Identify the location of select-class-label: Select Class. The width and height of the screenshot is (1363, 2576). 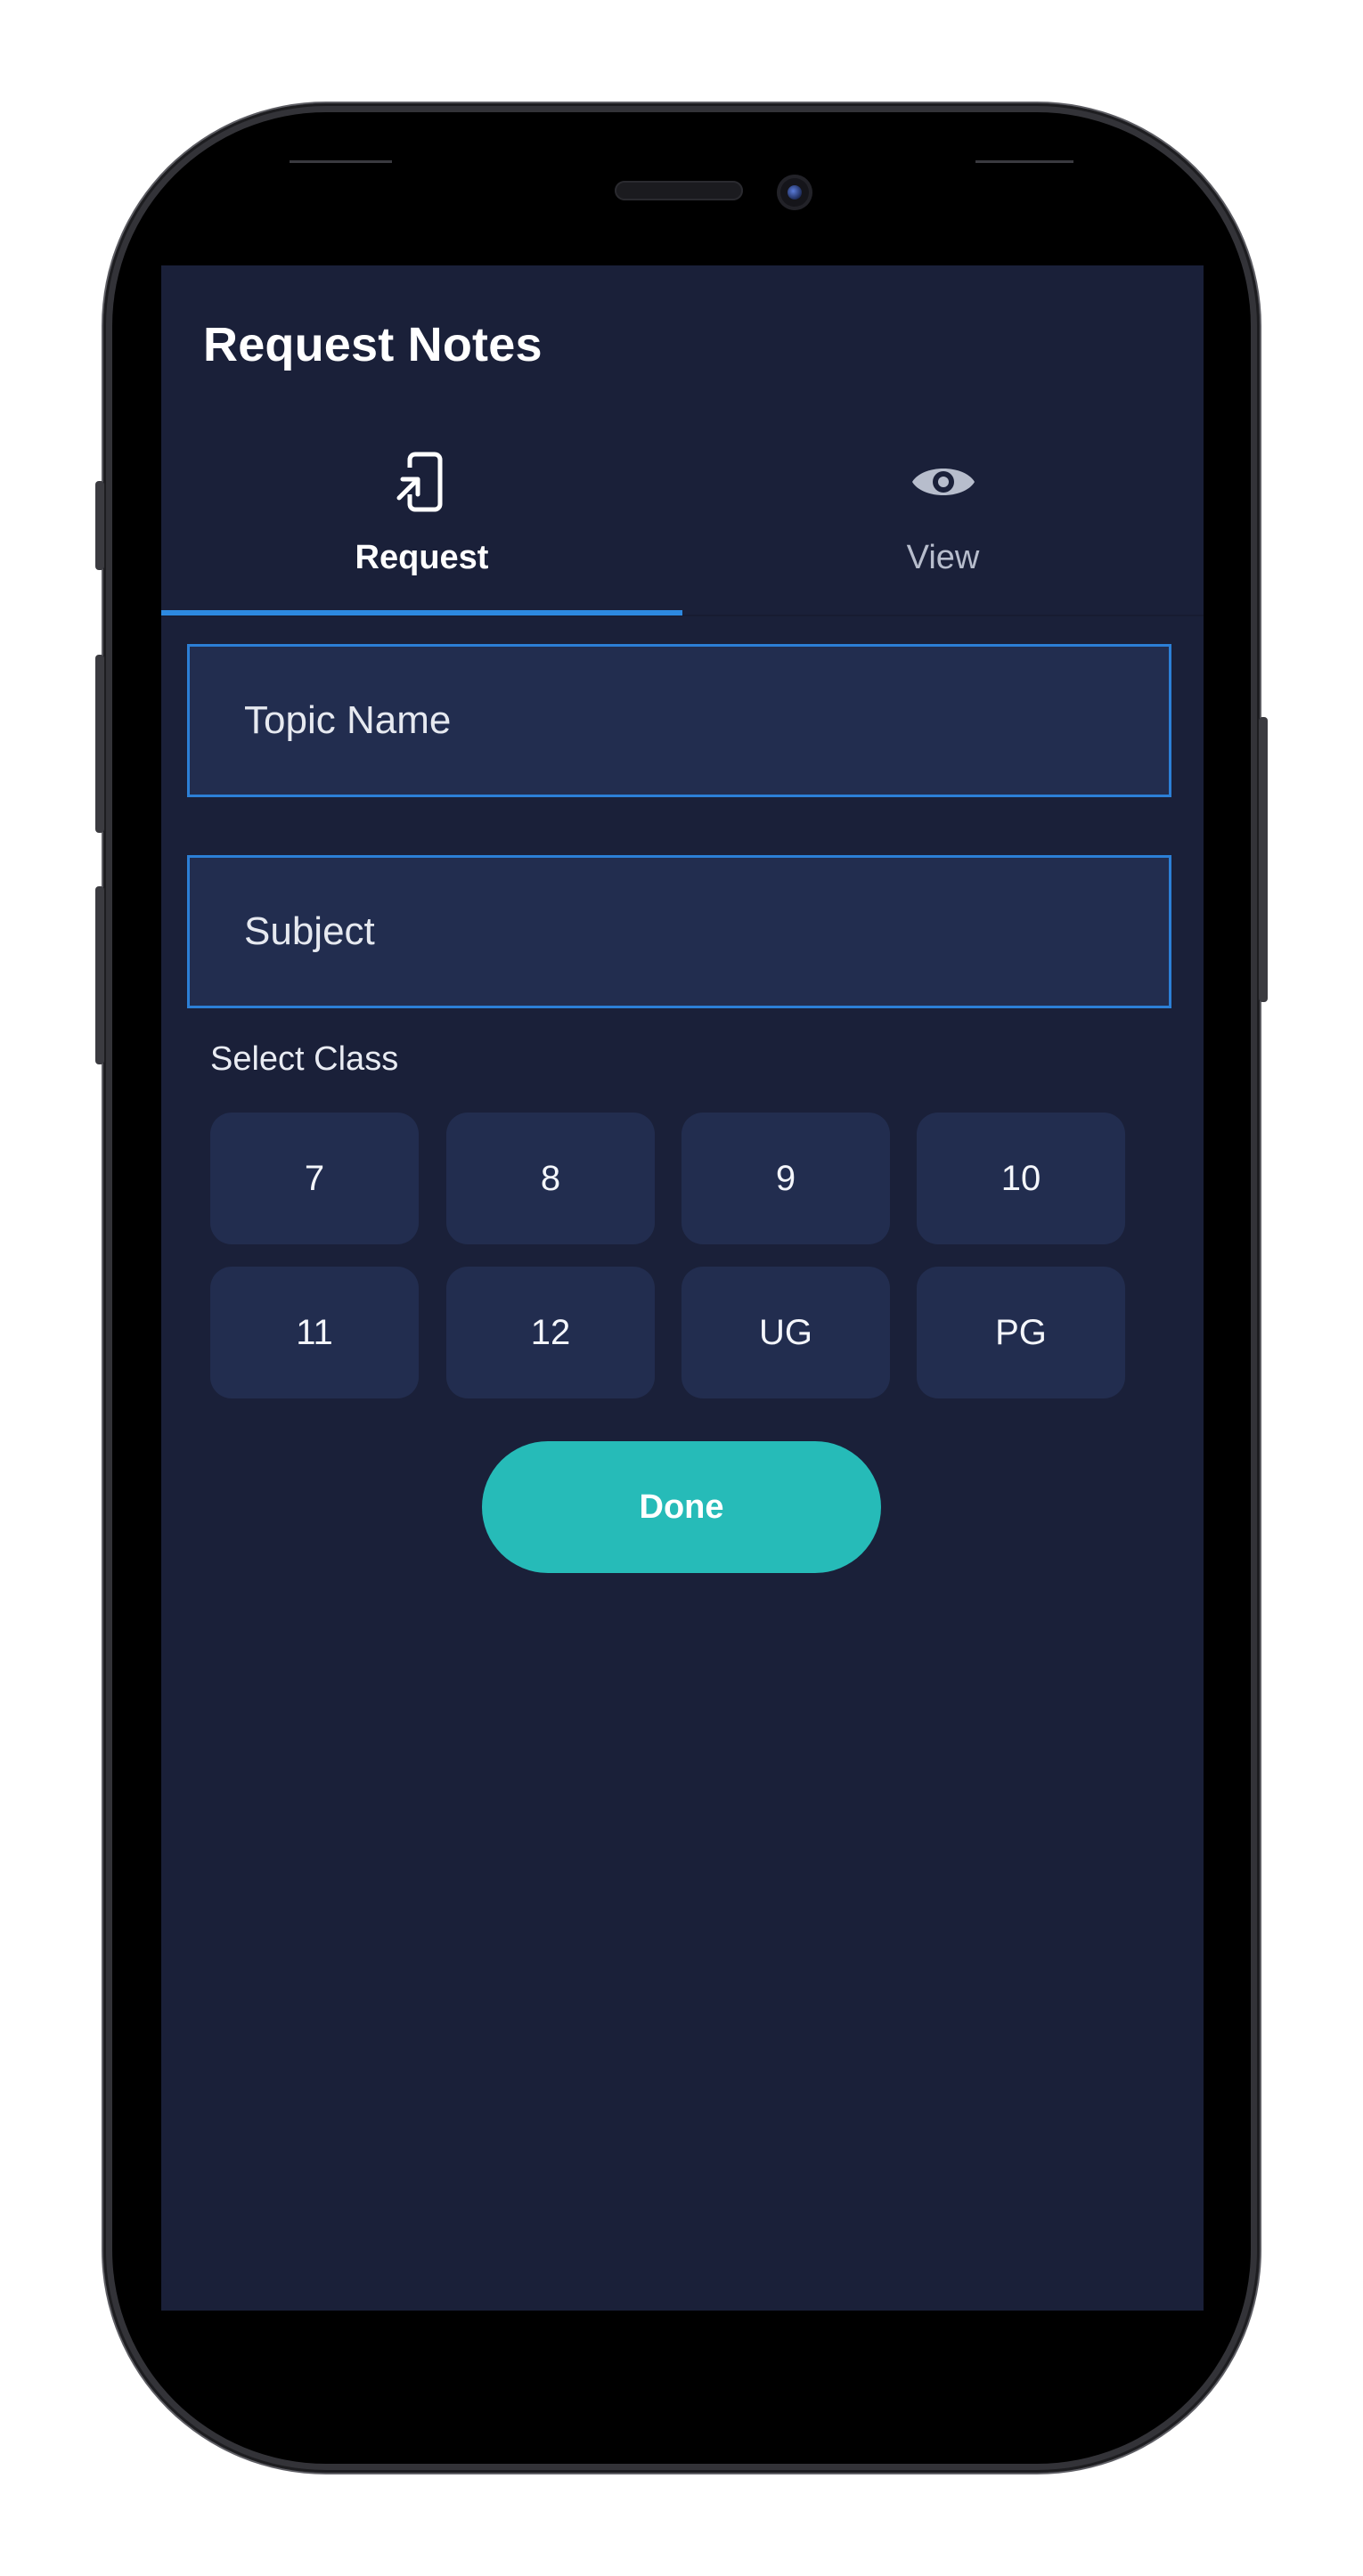
(305, 1059).